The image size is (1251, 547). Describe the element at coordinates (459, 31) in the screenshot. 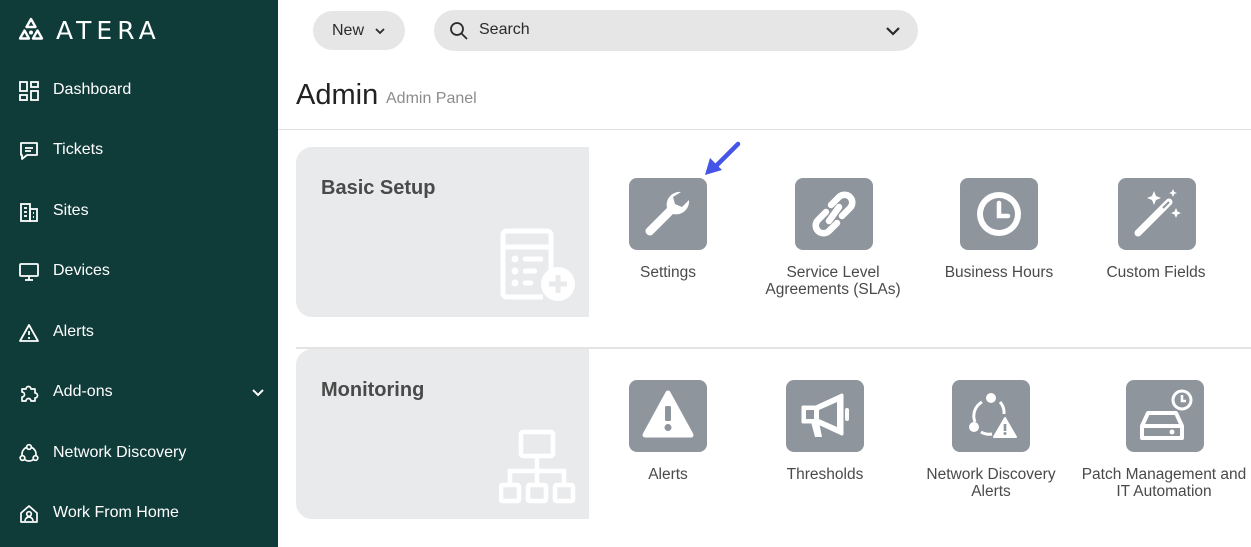

I see `search-icon` at that location.